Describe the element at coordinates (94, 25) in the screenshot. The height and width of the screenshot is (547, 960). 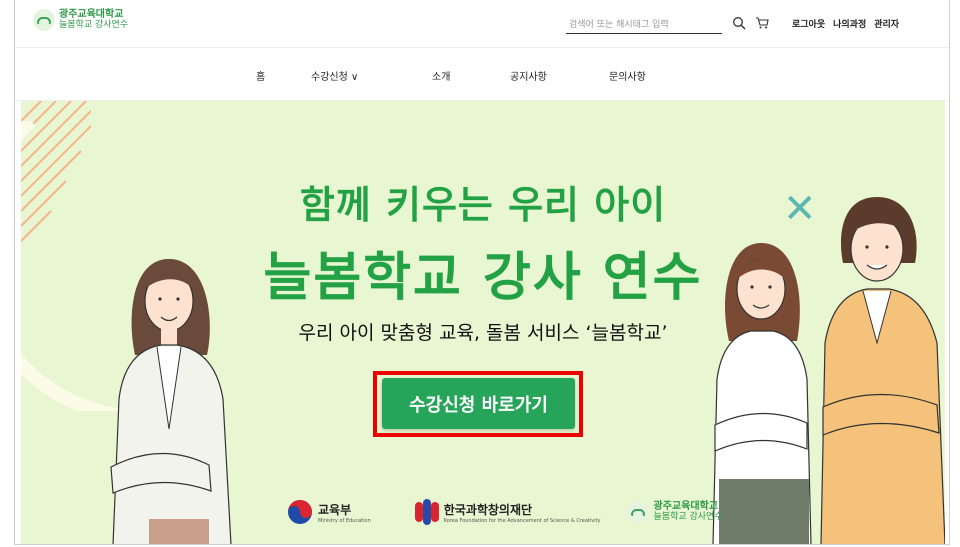
I see `logo-subtitle: 늘봄학교 강사연수` at that location.